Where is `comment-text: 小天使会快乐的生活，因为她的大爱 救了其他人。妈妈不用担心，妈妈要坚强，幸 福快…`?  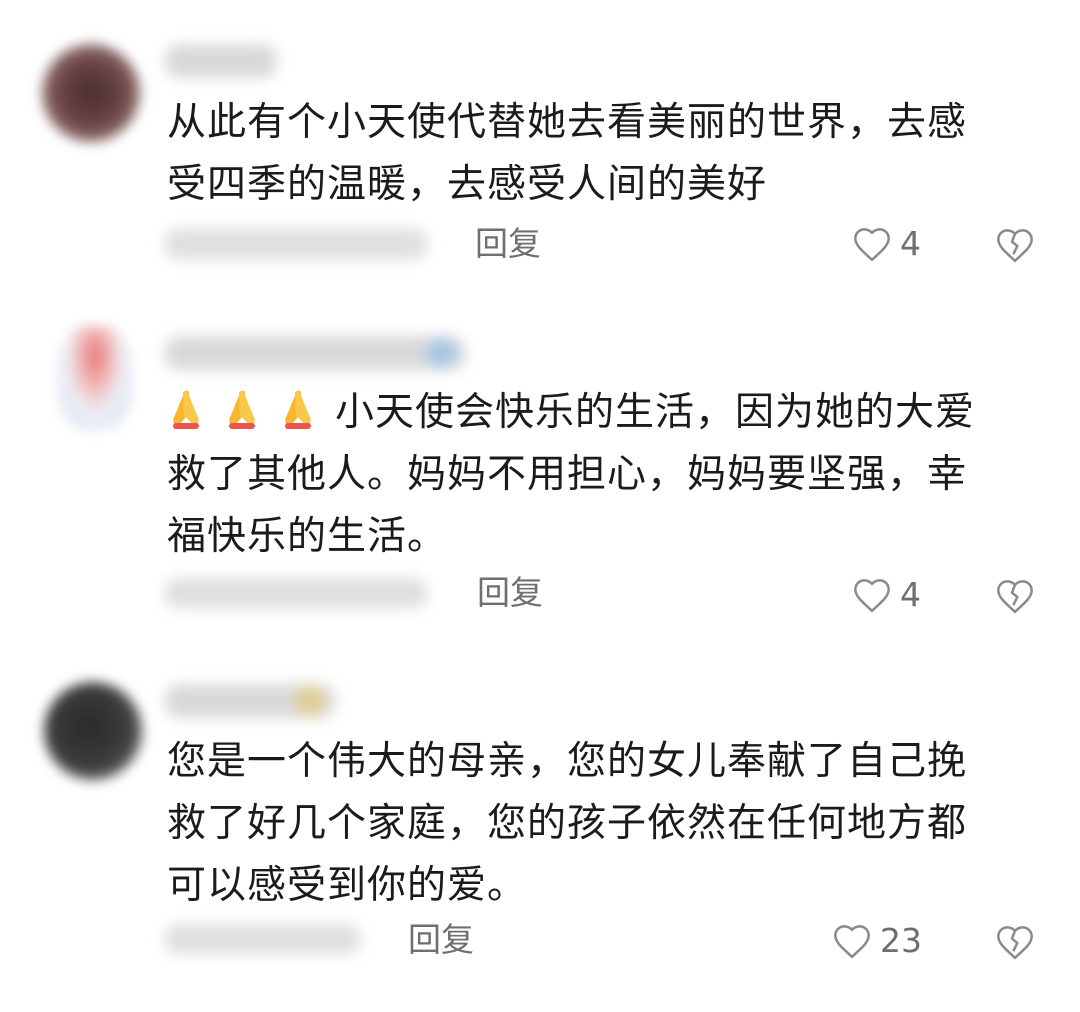 comment-text: 小天使会快乐的生活，因为她的大爱 救了其他人。妈妈不用担心，妈妈要坚强，幸 福快… is located at coordinates (597, 475).